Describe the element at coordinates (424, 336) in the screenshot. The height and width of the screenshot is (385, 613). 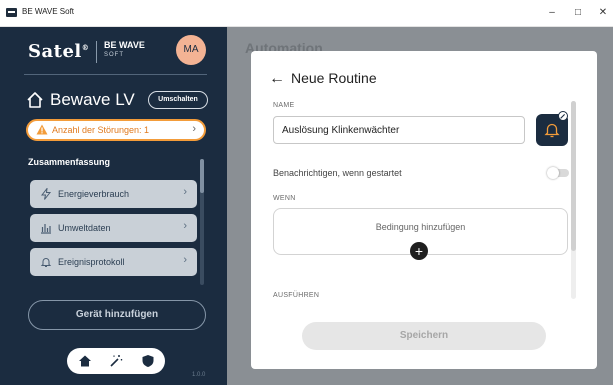
I see `save-button: Speichern` at that location.